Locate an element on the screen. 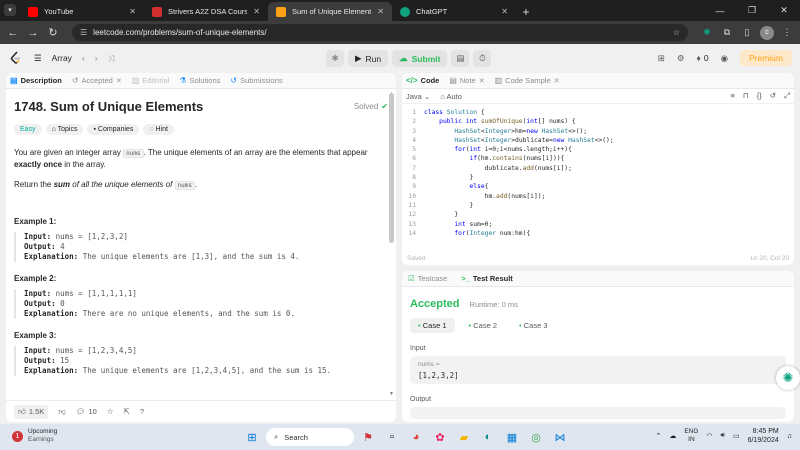 This screenshot has width=800, height=450. reset-icon: ↺ is located at coordinates (773, 96).